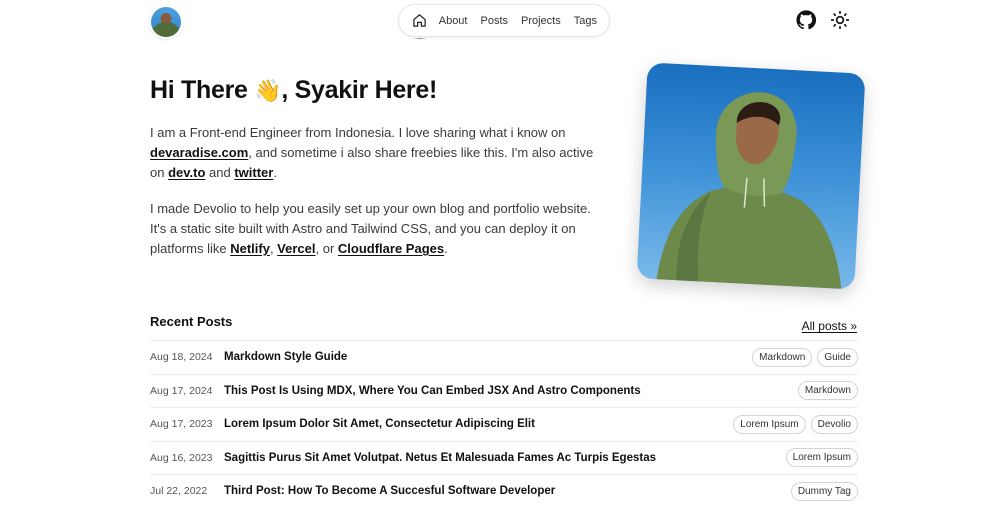  What do you see at coordinates (391, 248) in the screenshot?
I see `link-cloudflare-pages: Cloudflare Pages` at bounding box center [391, 248].